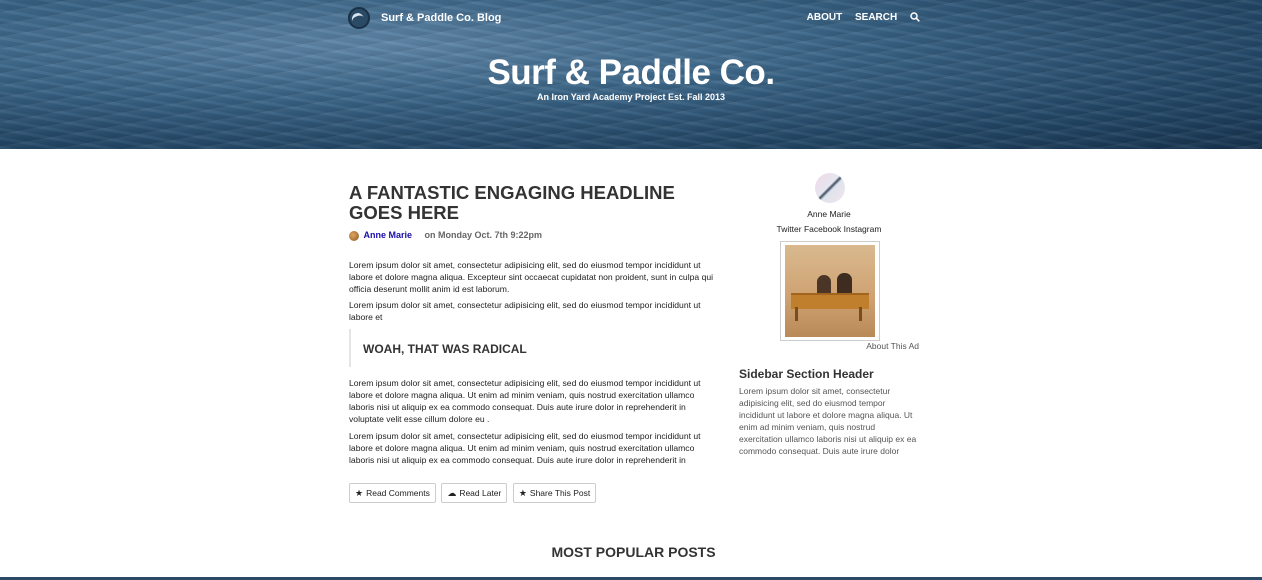 This screenshot has width=1262, height=580. Describe the element at coordinates (892, 346) in the screenshot. I see `about-ad-link: About This Ad` at that location.